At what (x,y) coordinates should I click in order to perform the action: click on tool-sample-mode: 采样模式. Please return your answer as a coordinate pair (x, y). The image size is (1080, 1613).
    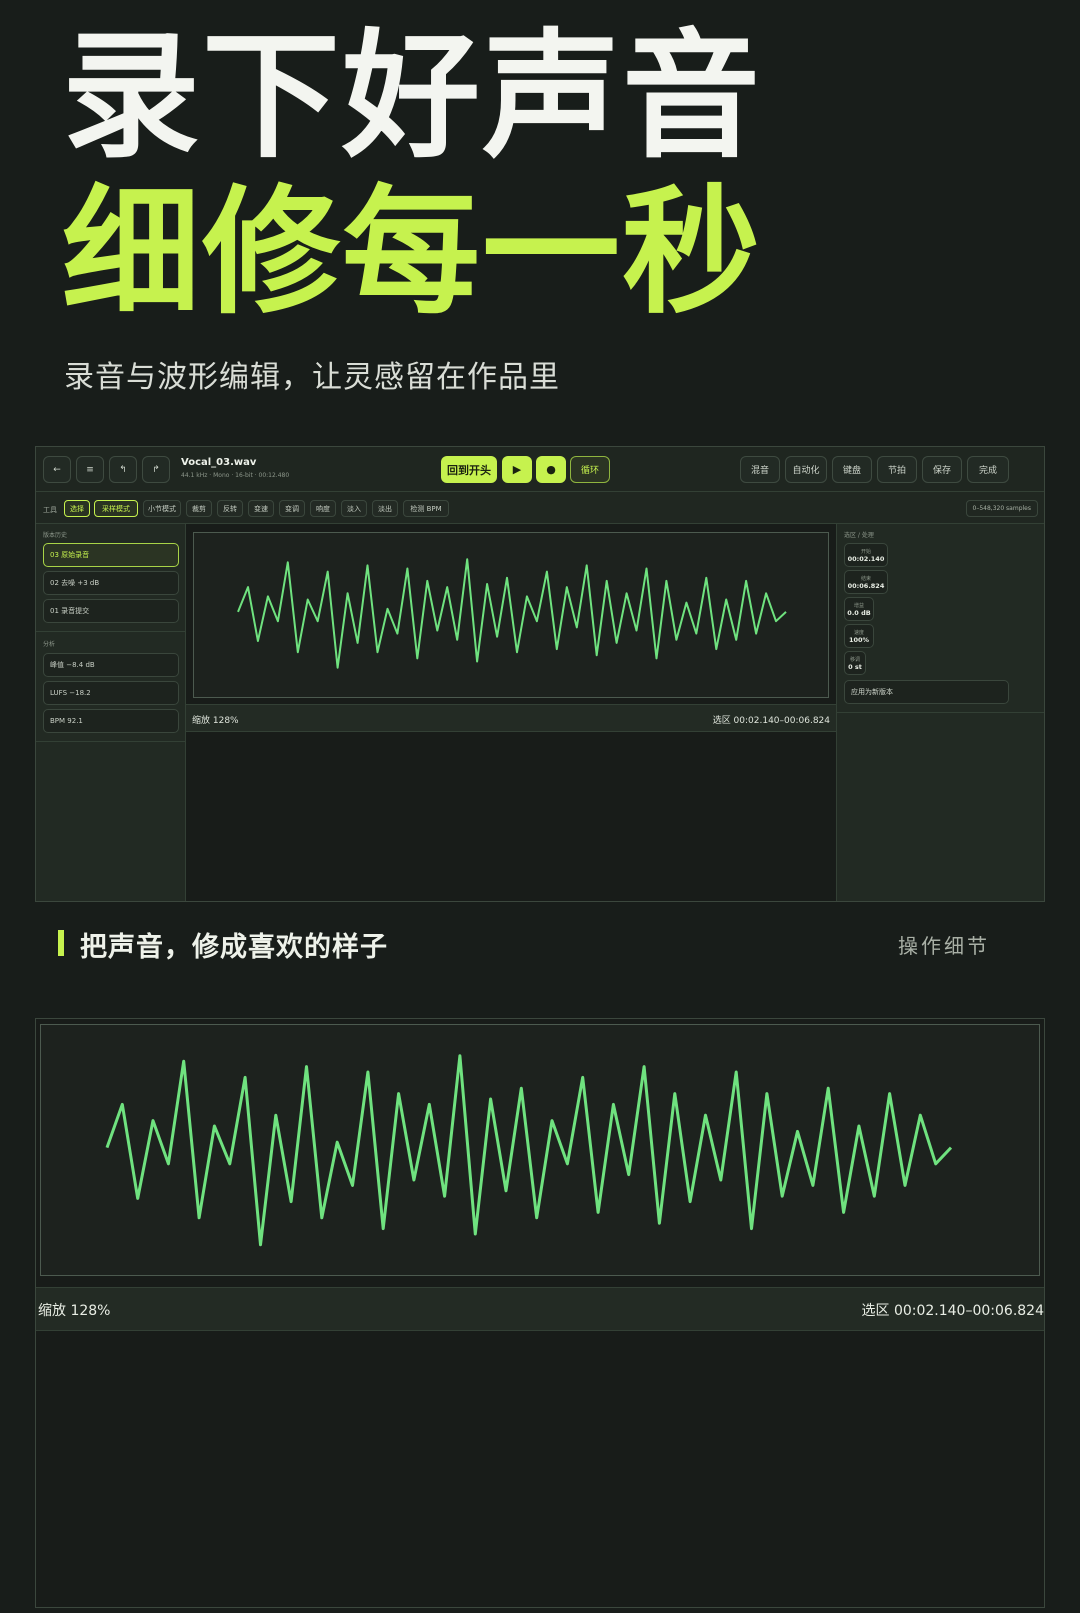
    Looking at the image, I should click on (116, 508).